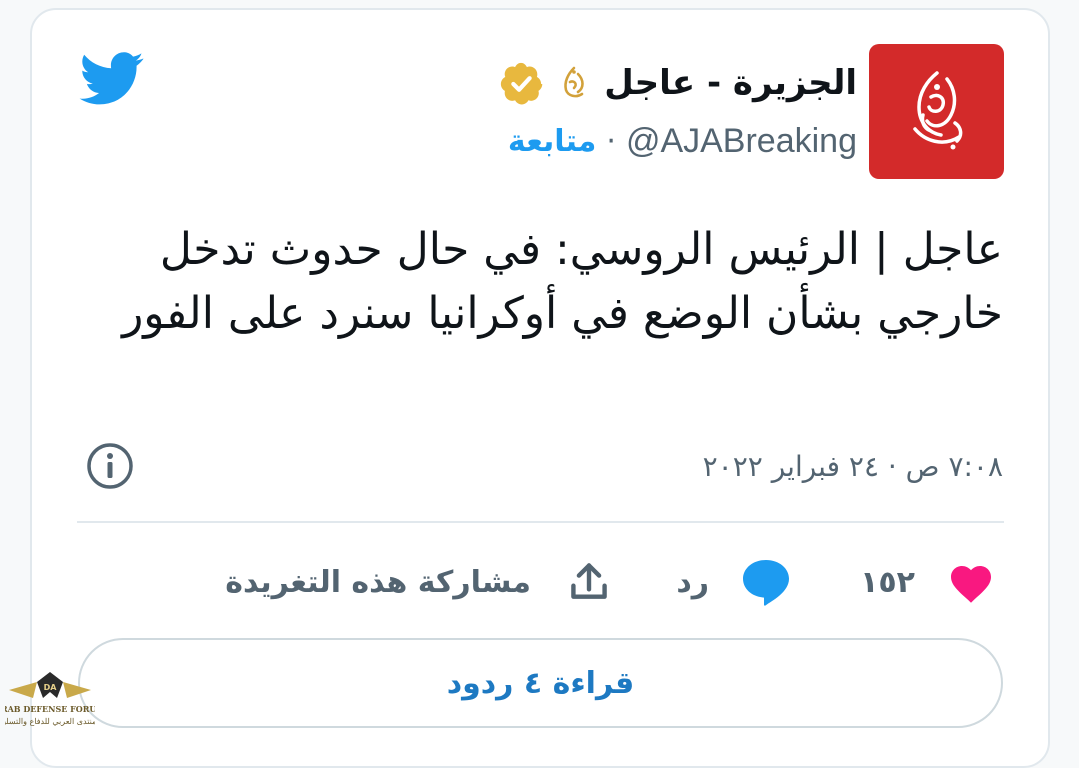 Image resolution: width=1079 pixels, height=768 pixels. I want to click on tweet-timestamp: ٧:٠٨ ص · ٢٤ فبراير ٢٠٢٢, so click(853, 466).